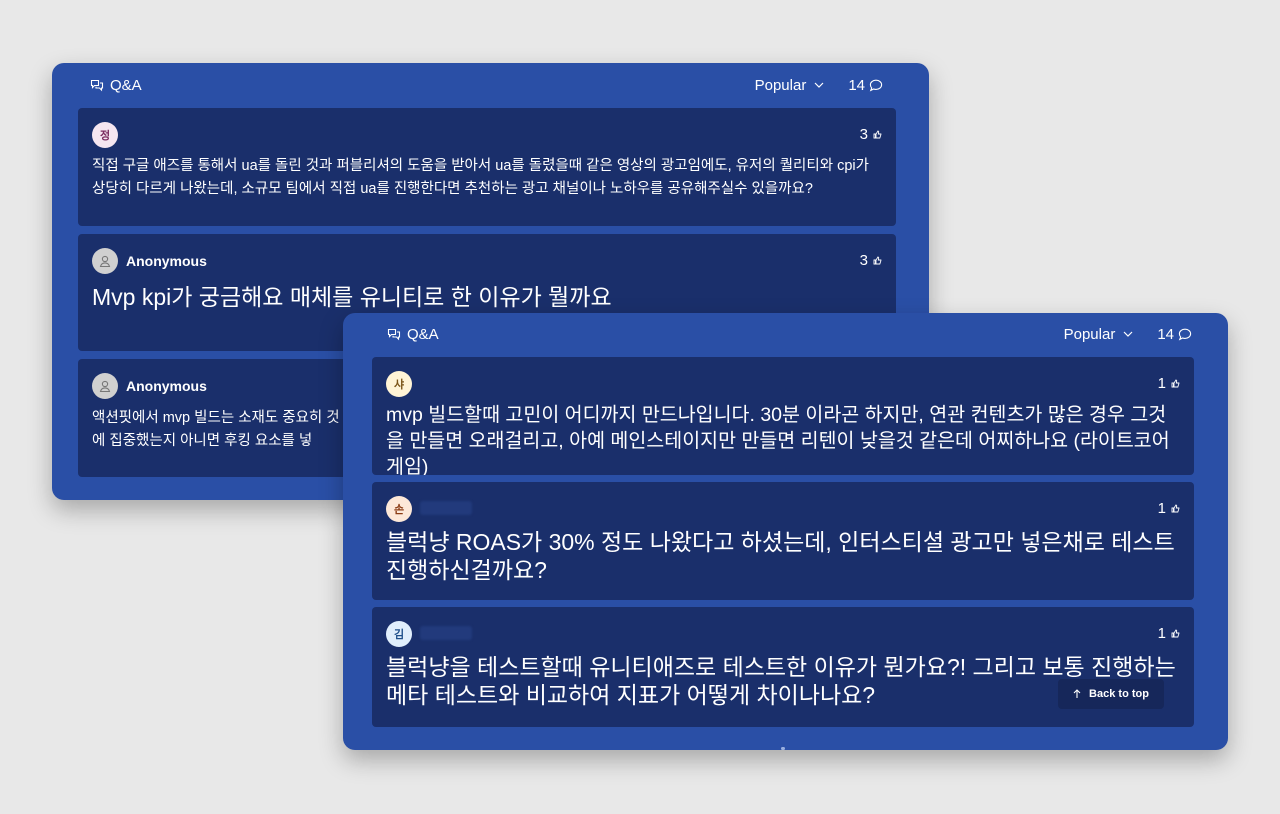 The height and width of the screenshot is (814, 1280). I want to click on question-text: Mvp kpi가 궁금해요 매체를 유니티로 한 이유가 뭘까요, so click(352, 297).